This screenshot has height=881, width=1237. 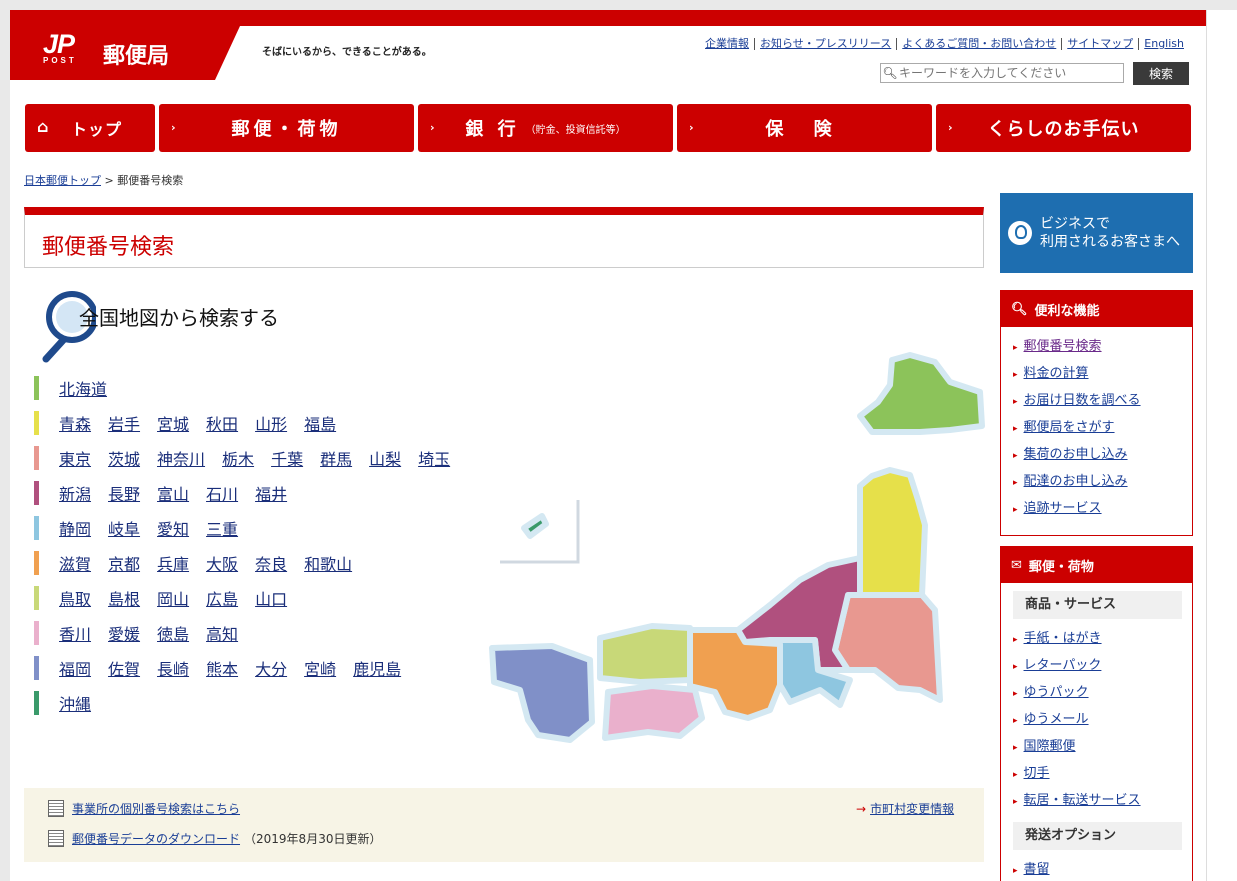 What do you see at coordinates (173, 493) in the screenshot?
I see `prefecture-link: 富山` at bounding box center [173, 493].